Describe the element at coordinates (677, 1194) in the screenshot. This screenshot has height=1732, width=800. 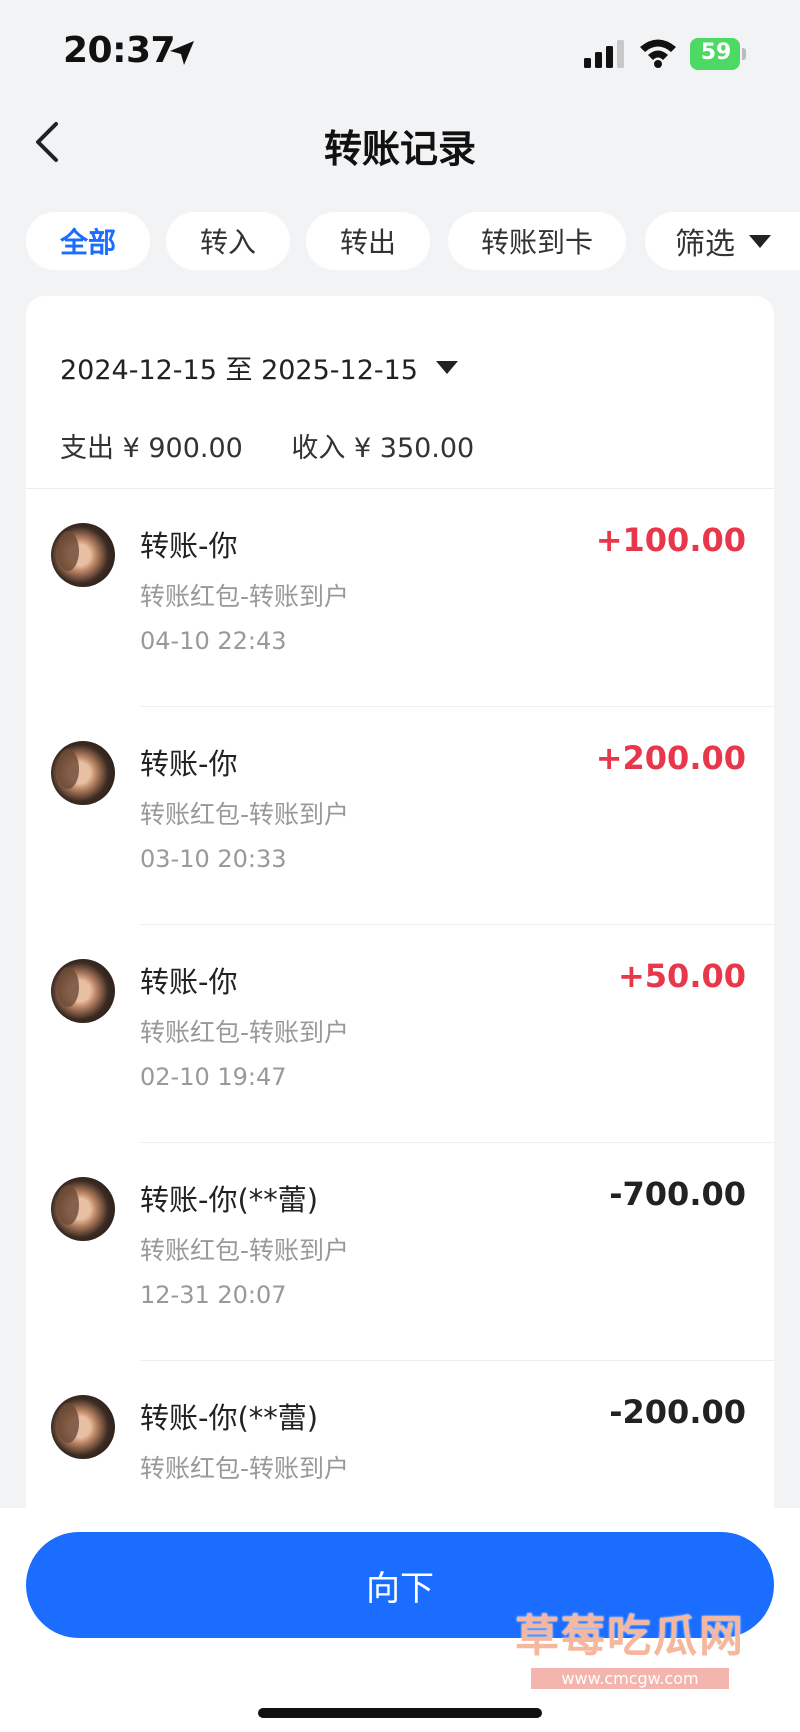
I see `record-amount: -700.00` at that location.